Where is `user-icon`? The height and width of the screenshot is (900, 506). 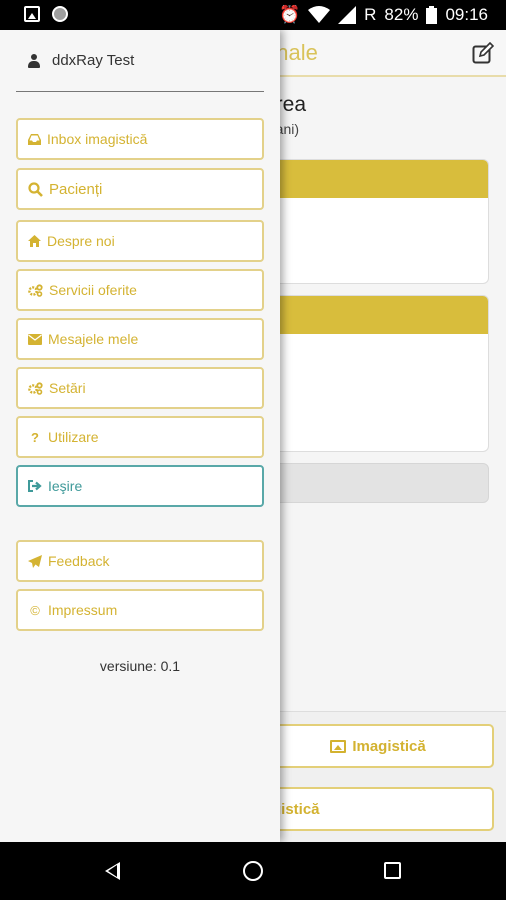 user-icon is located at coordinates (34, 60).